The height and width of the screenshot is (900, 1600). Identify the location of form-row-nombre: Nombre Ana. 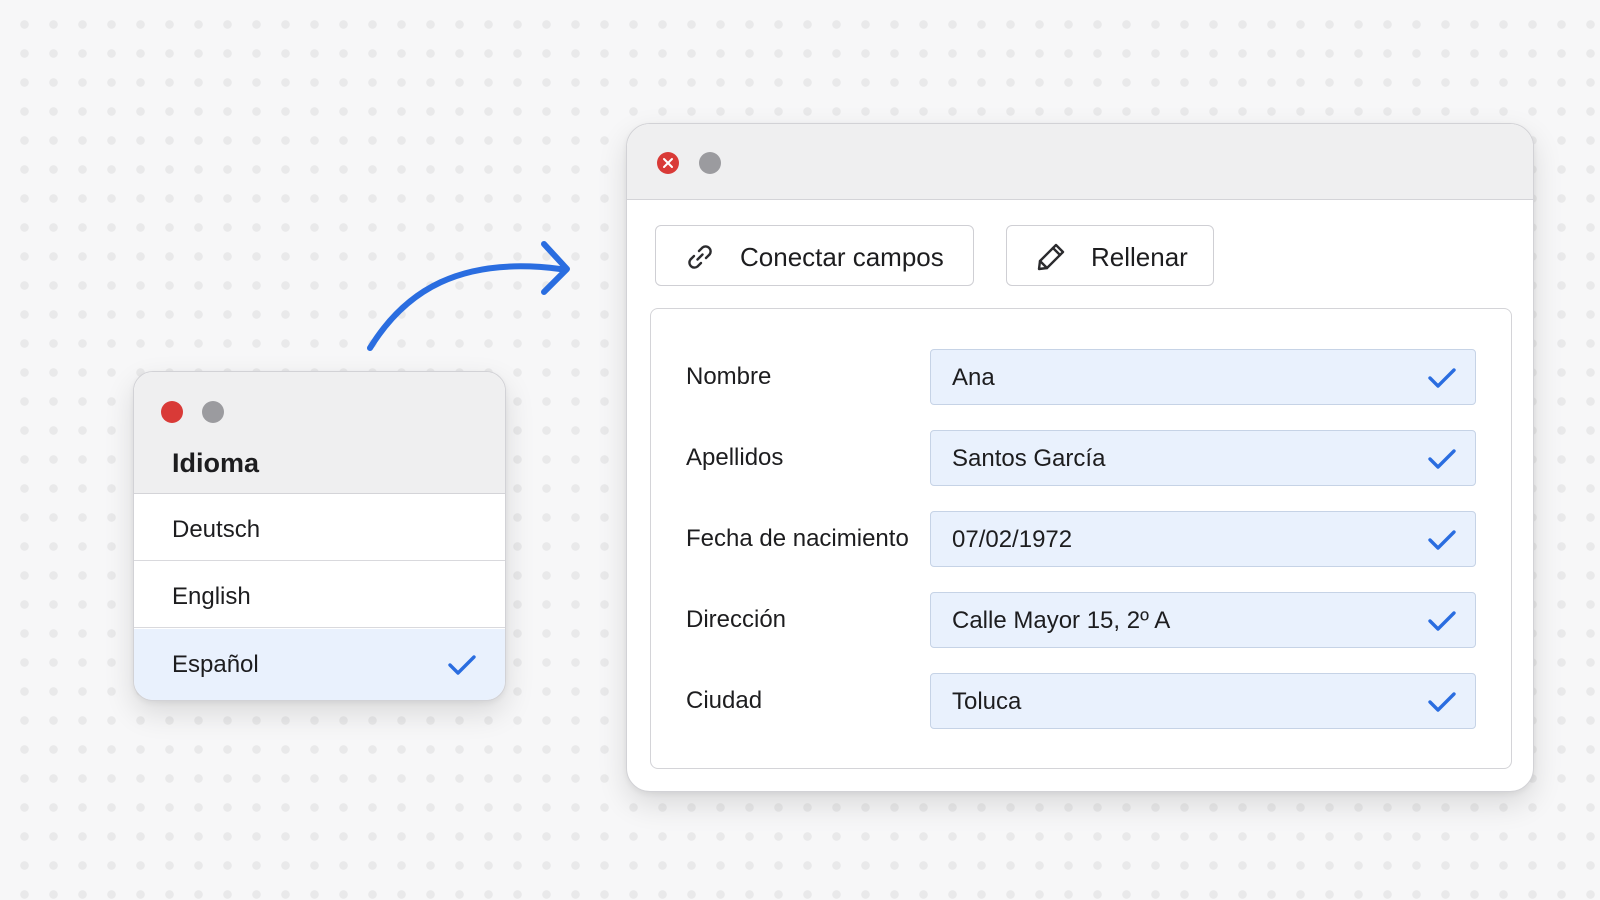
(1081, 377).